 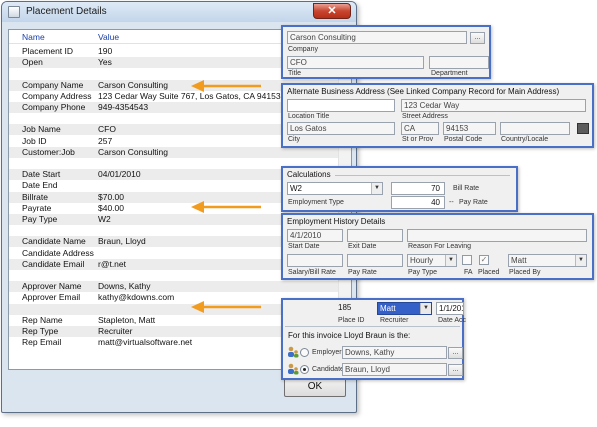 What do you see at coordinates (122, 241) in the screenshot?
I see `list-item-value: Braun, Lloyd` at bounding box center [122, 241].